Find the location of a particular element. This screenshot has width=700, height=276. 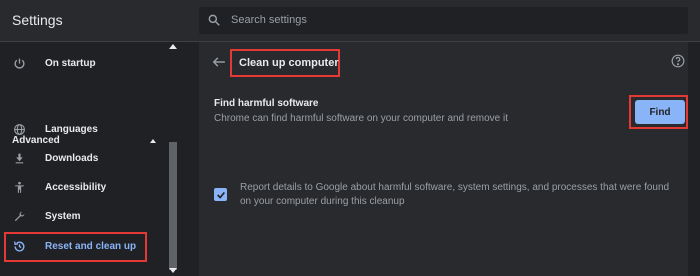

sidebar-item-system: System is located at coordinates (83, 216).